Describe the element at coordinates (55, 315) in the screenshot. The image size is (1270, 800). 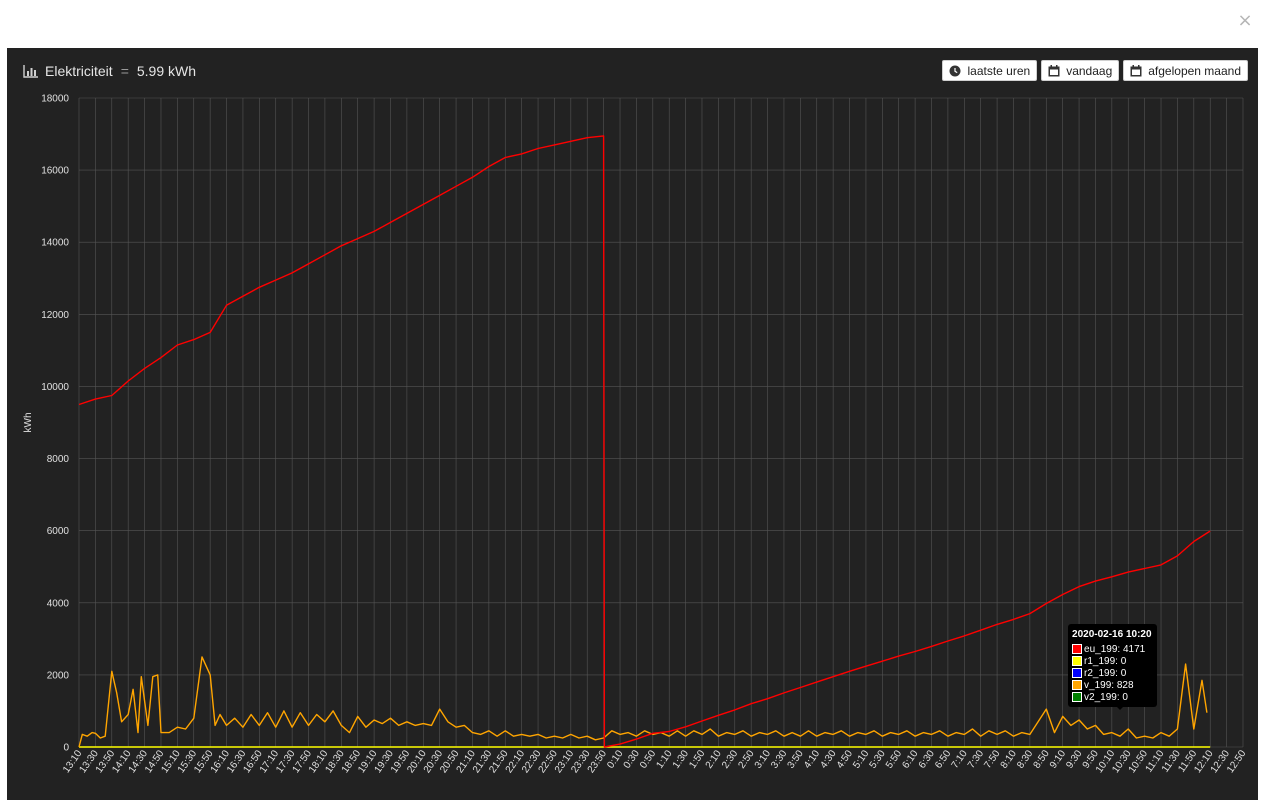
I see `y-tick-label: 12000` at that location.